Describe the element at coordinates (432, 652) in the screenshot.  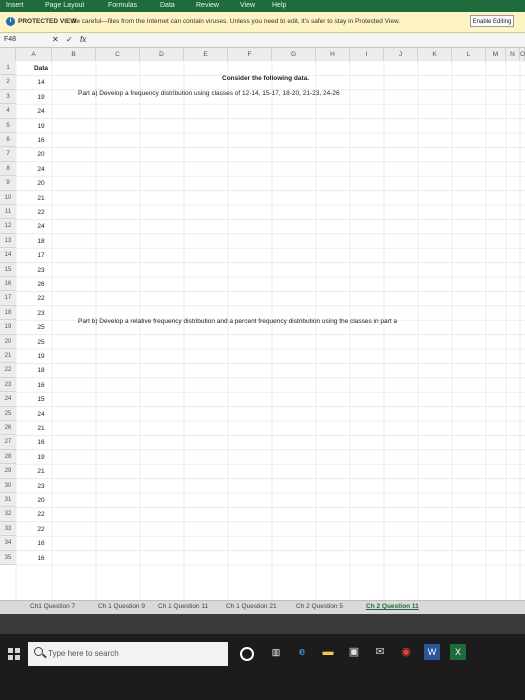
I see `word-icon: W` at that location.